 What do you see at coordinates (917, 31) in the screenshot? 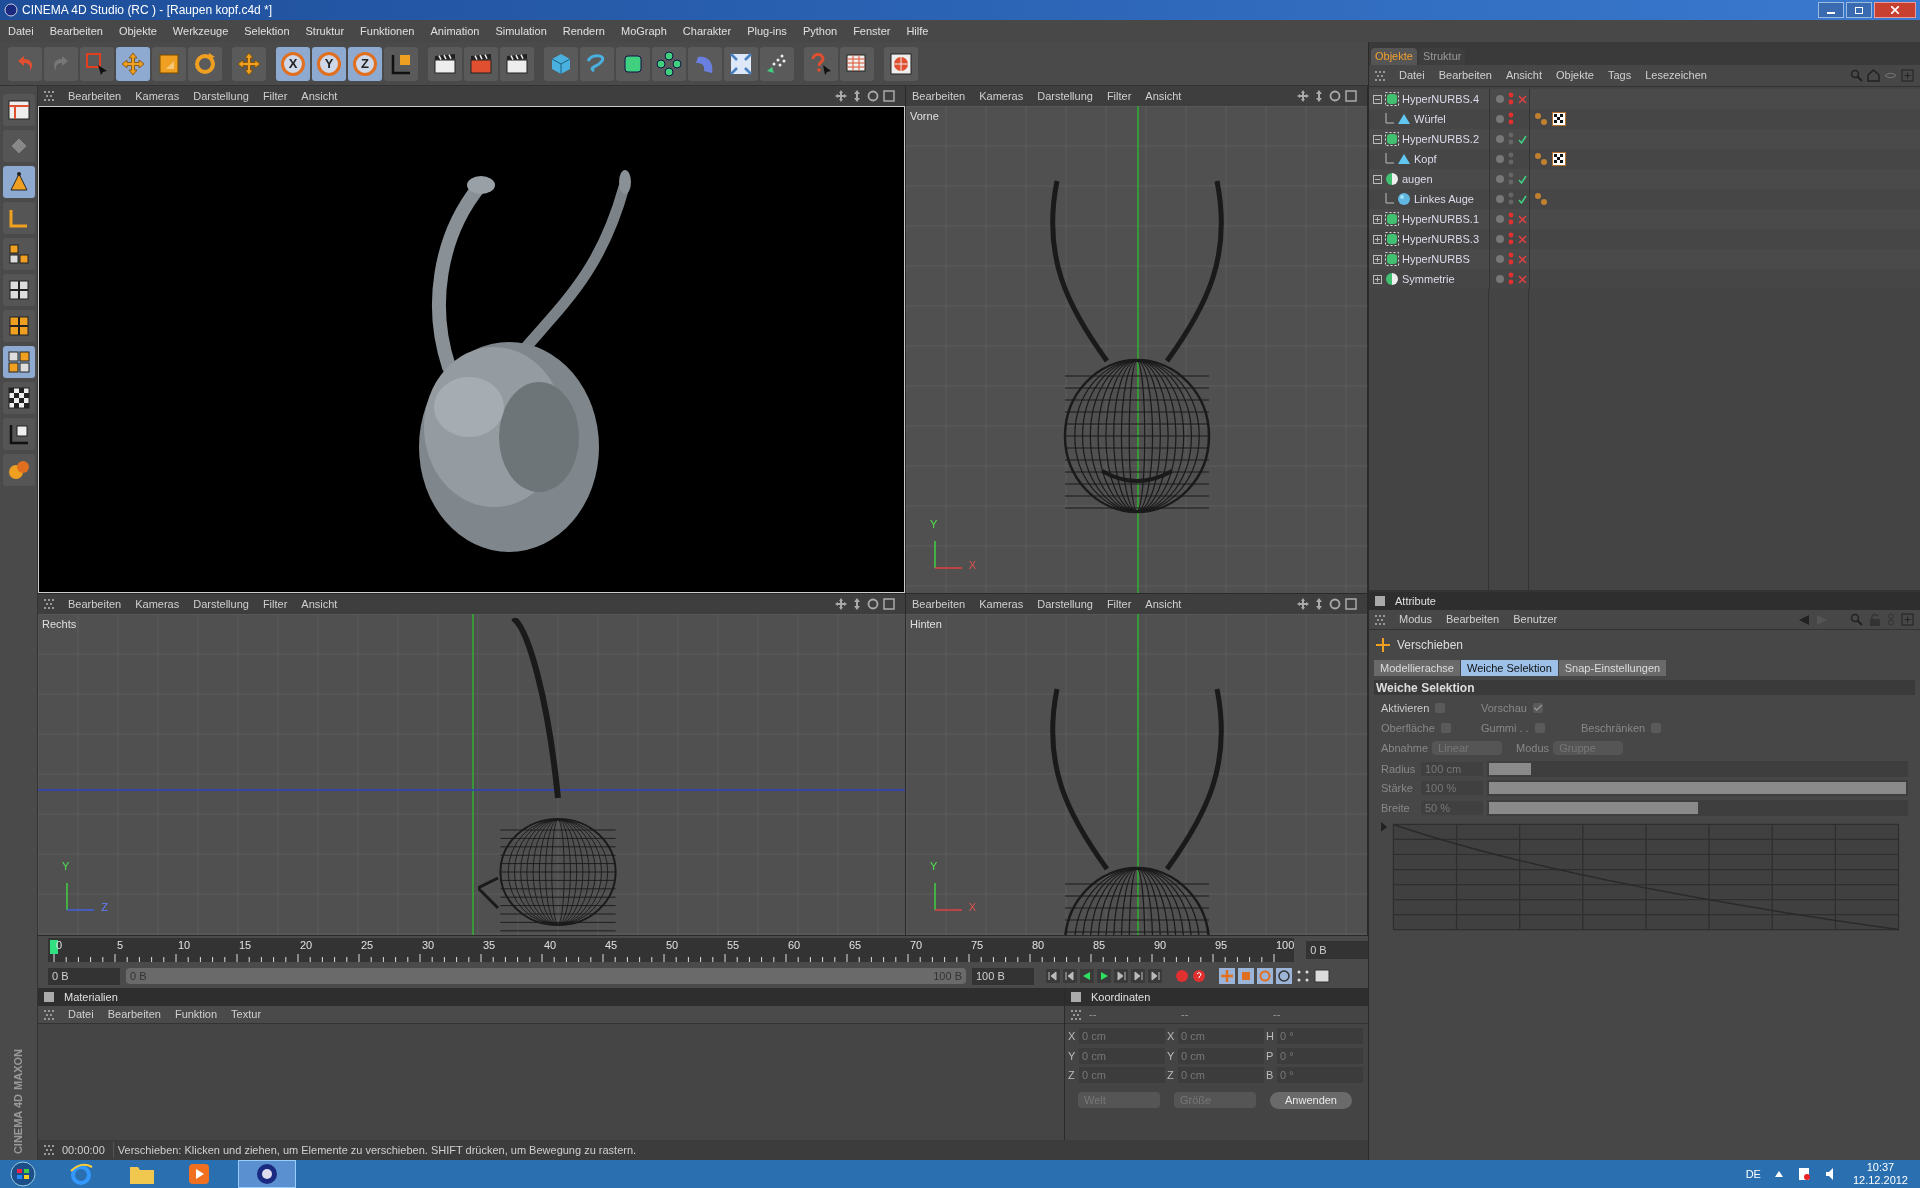
I see `menu-item: Hilfe` at bounding box center [917, 31].